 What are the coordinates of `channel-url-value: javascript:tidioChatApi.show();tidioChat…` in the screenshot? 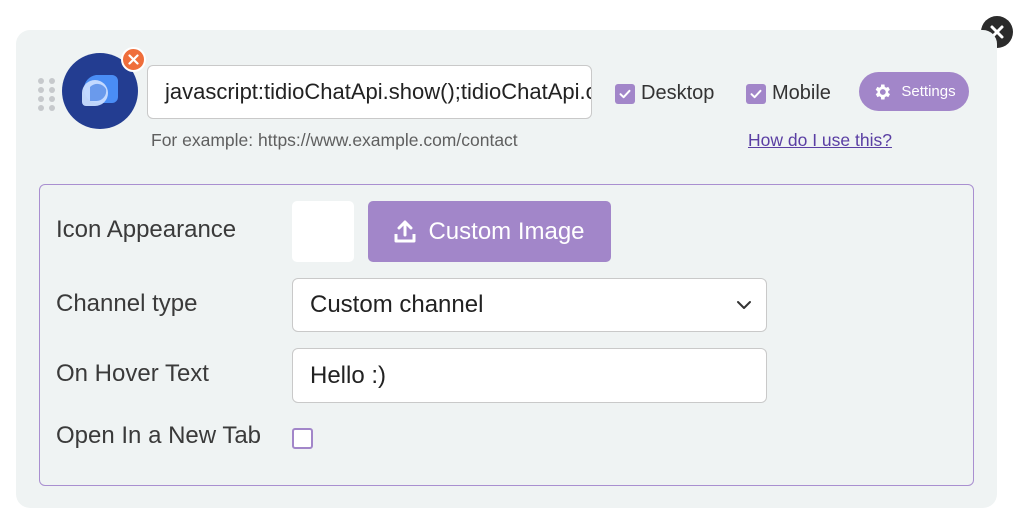 It's located at (378, 91).